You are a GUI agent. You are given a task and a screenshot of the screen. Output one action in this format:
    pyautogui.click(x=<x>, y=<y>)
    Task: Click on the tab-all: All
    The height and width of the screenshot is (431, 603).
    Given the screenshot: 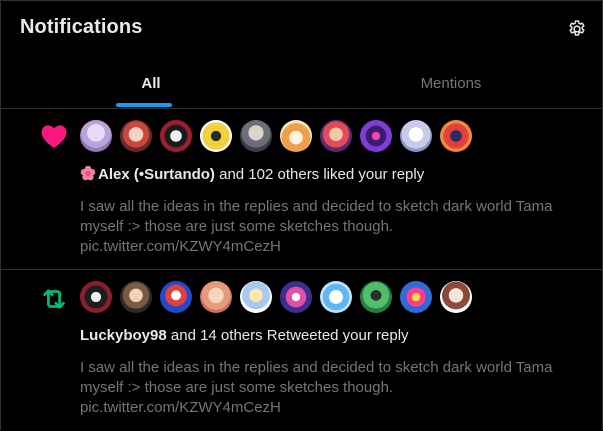 What is the action you would take?
    pyautogui.click(x=151, y=83)
    